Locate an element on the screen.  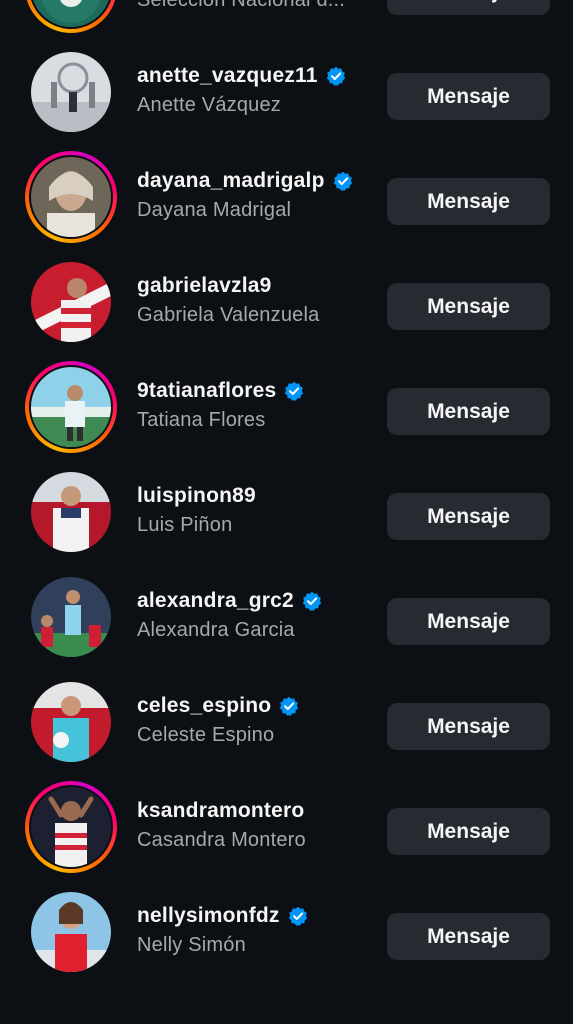
list-item: anette_vazquez11 Anette Vázquez Mensaje is located at coordinates (286, 86).